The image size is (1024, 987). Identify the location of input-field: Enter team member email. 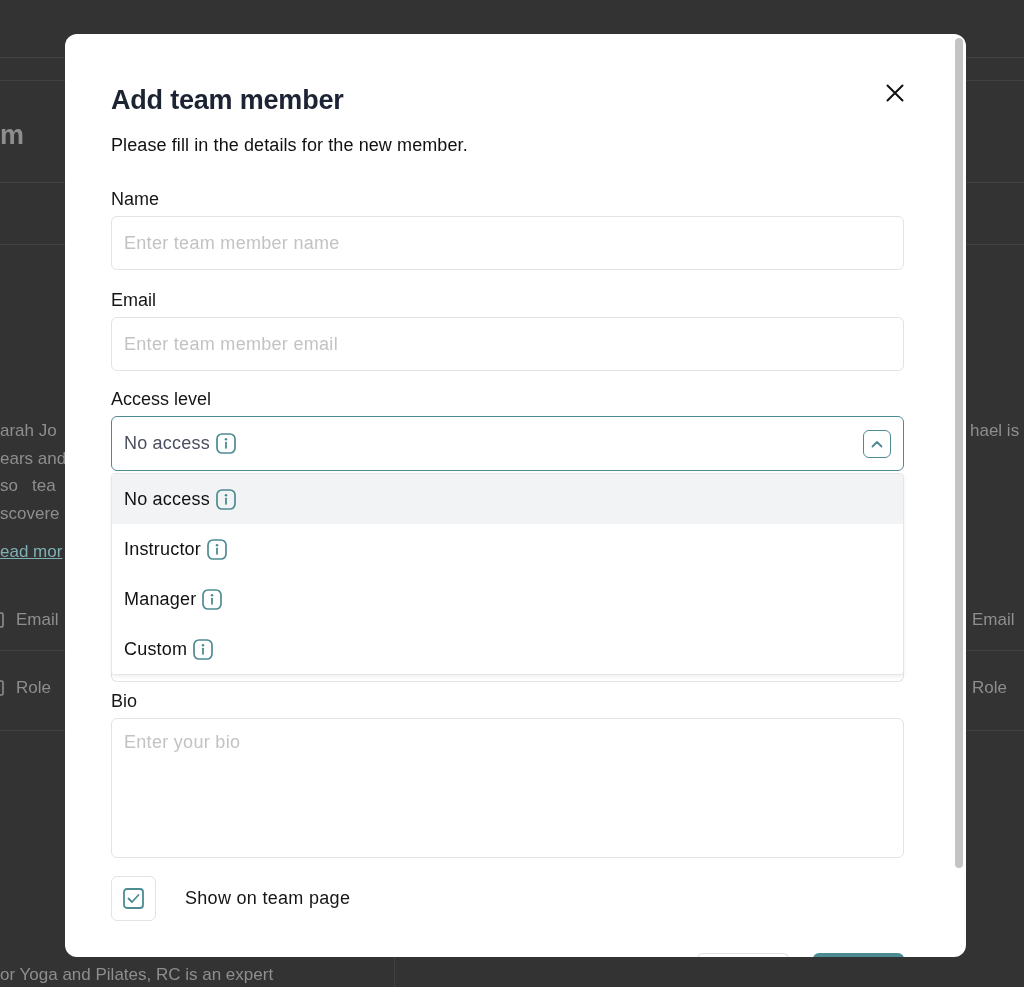
(507, 344).